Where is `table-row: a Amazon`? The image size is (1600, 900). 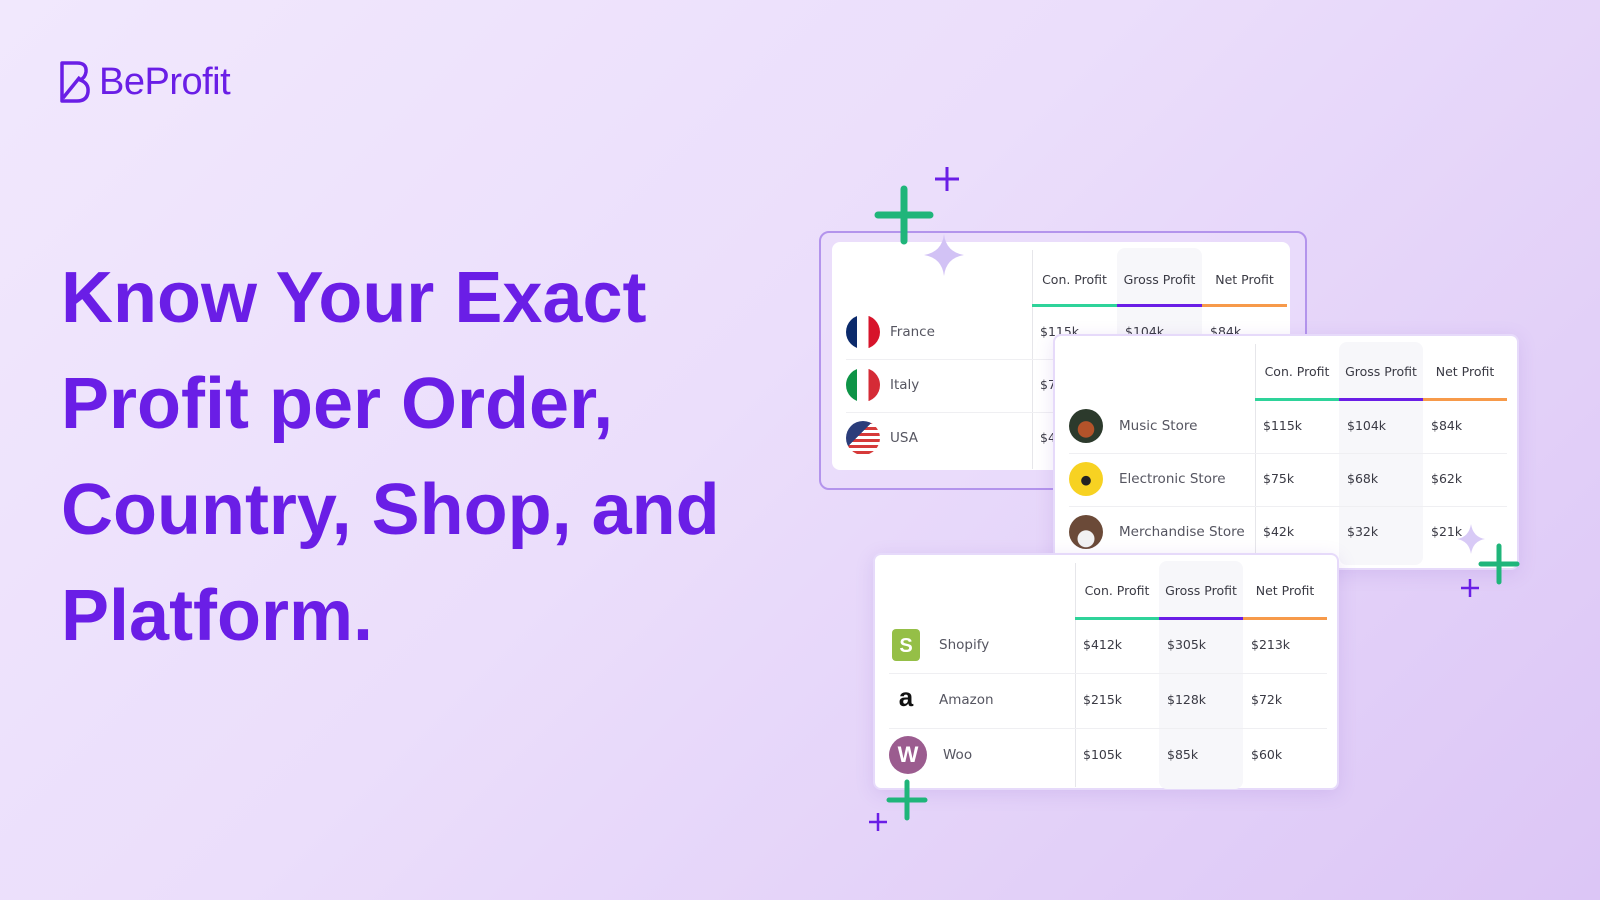 table-row: a Amazon is located at coordinates (941, 700).